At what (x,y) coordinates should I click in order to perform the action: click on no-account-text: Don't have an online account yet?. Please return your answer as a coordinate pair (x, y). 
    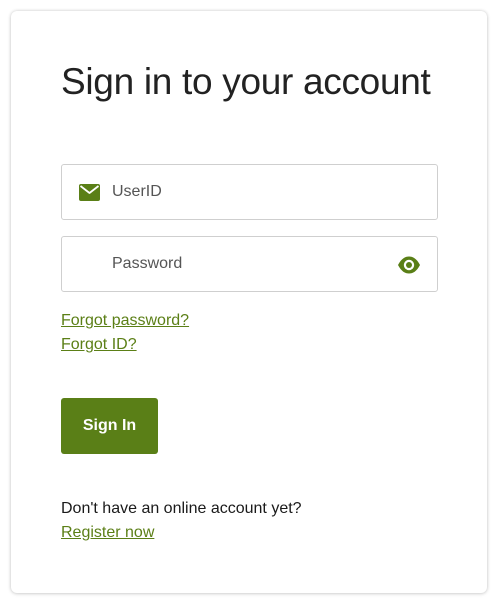
    Looking at the image, I should click on (181, 508).